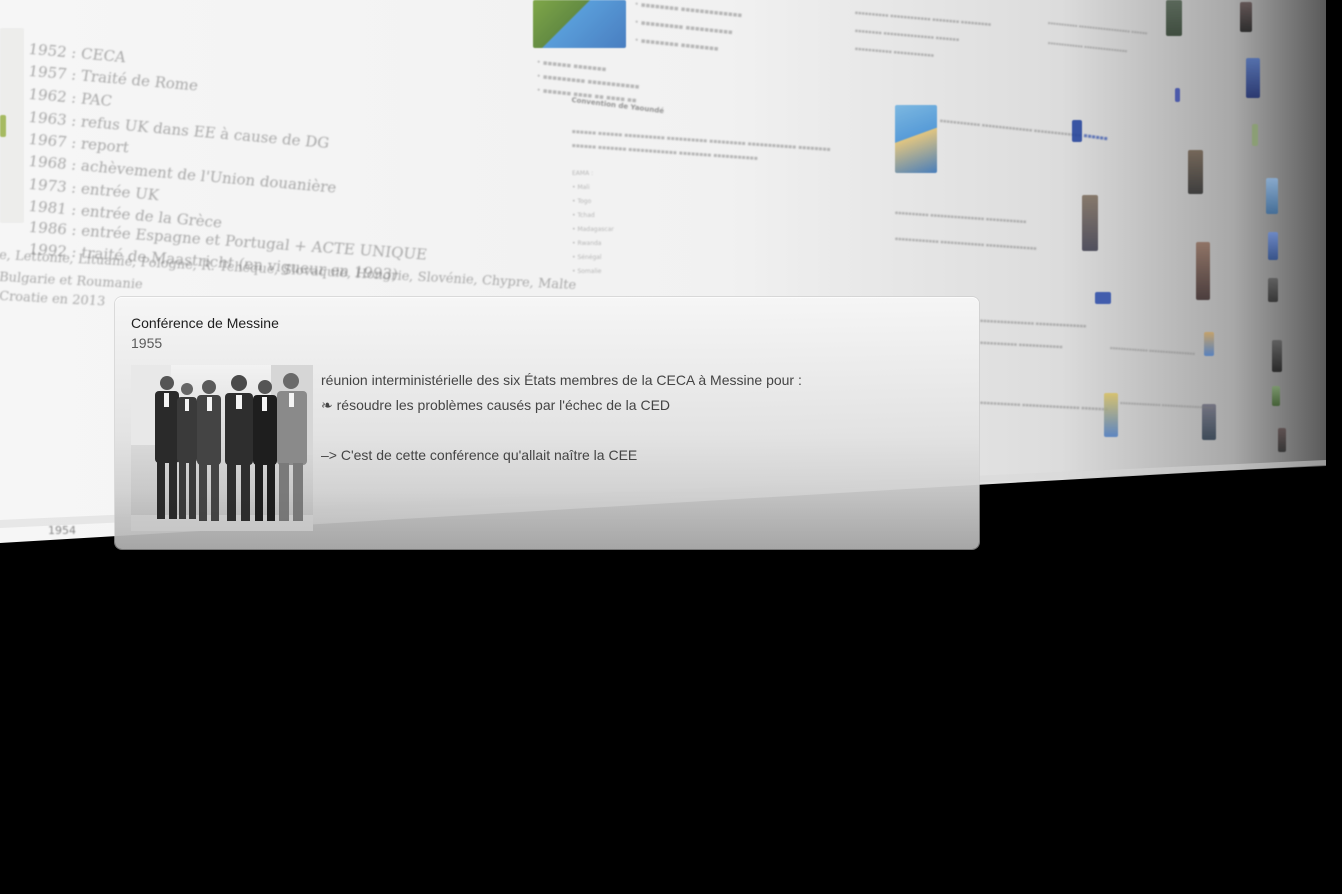 This screenshot has height=894, width=1342. I want to click on bg-list-item: • Mali, so click(581, 187).